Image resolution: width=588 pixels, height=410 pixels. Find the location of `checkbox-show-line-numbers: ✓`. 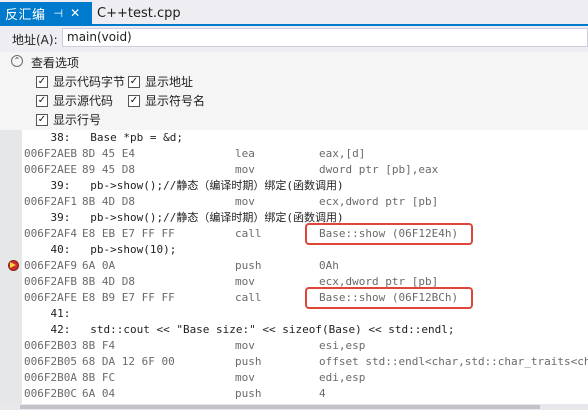

checkbox-show-line-numbers: ✓ is located at coordinates (42, 119).